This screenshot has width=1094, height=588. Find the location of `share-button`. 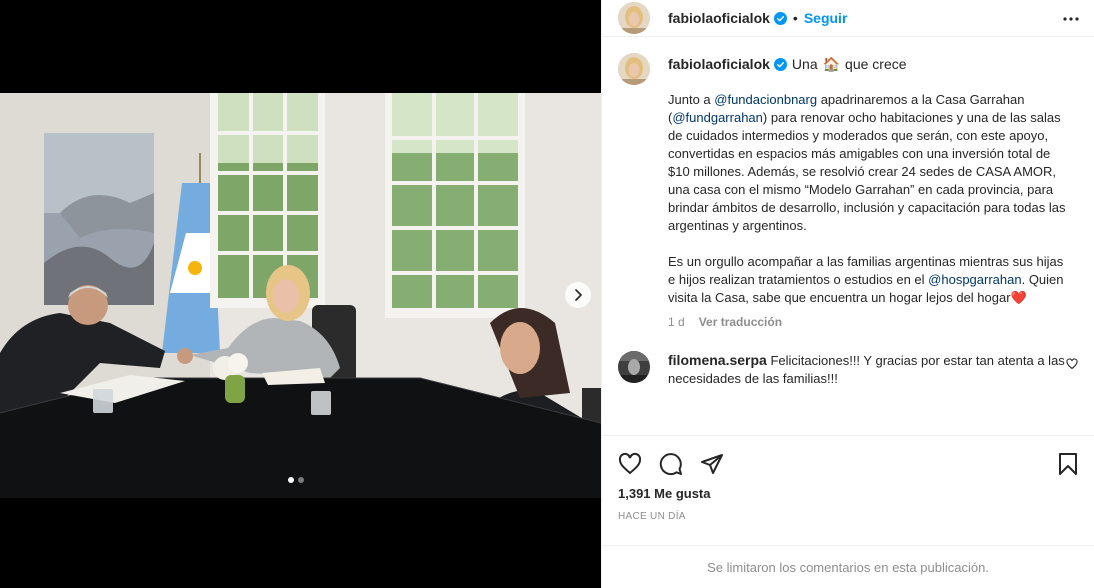

share-button is located at coordinates (712, 464).